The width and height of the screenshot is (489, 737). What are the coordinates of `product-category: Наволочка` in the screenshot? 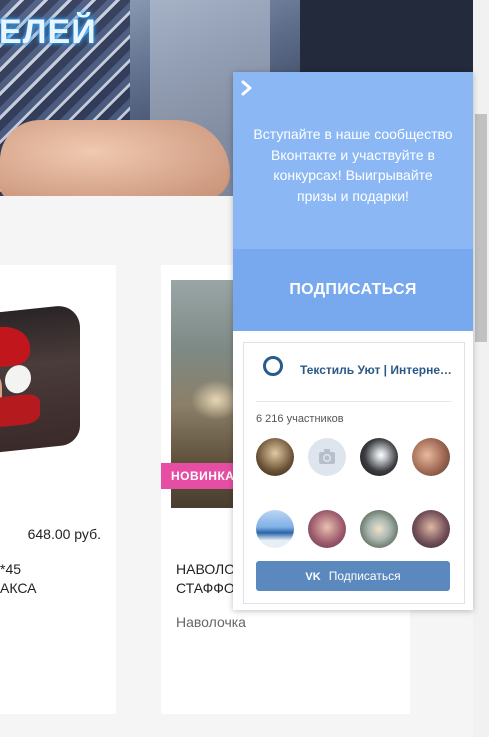 It's located at (211, 622).